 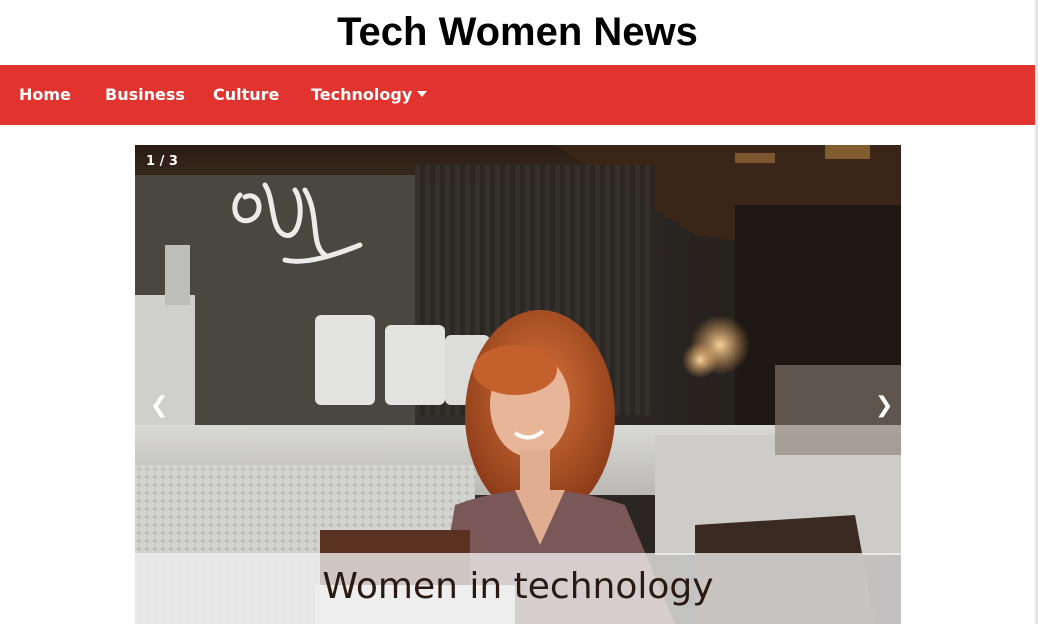 I want to click on next-slide-button: ❯, so click(x=884, y=406).